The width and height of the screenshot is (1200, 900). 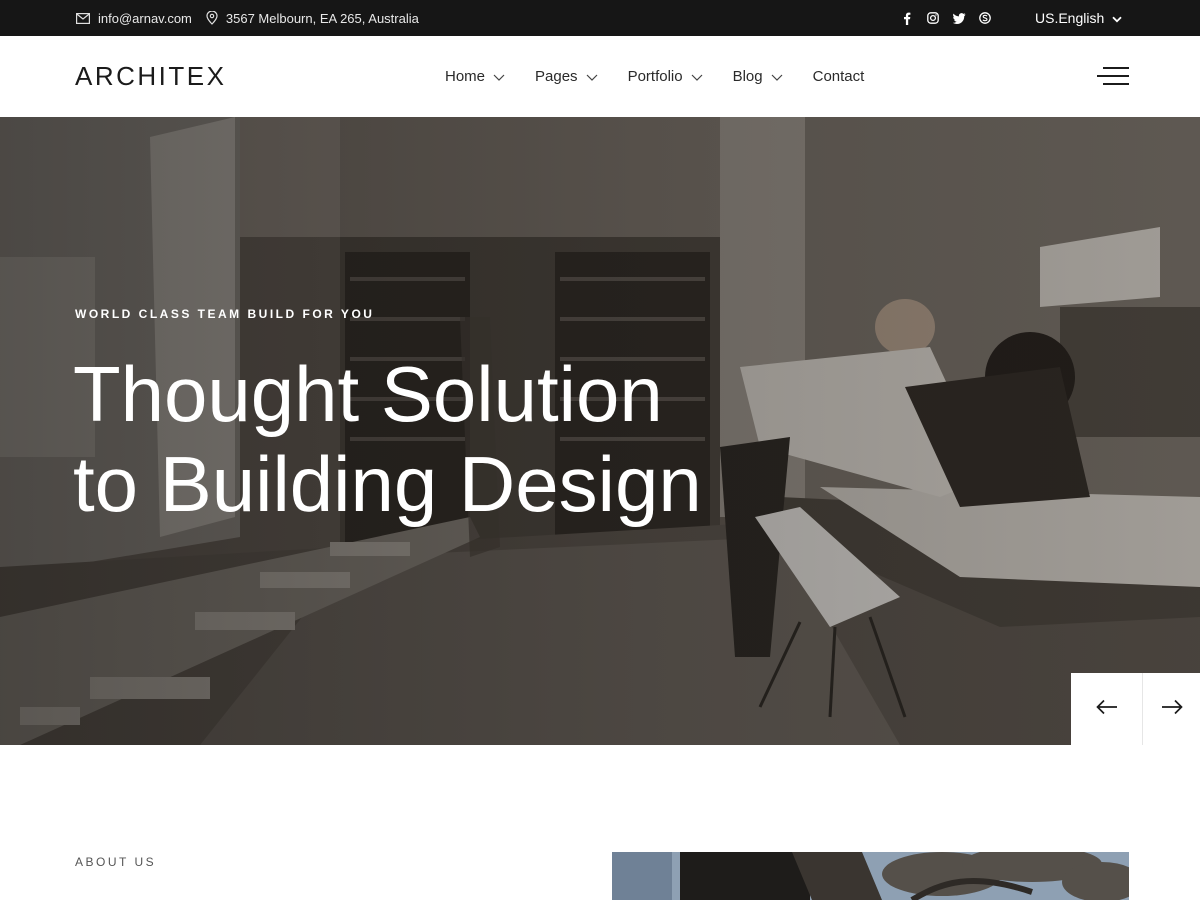 I want to click on language-label: US.English, so click(x=1070, y=18).